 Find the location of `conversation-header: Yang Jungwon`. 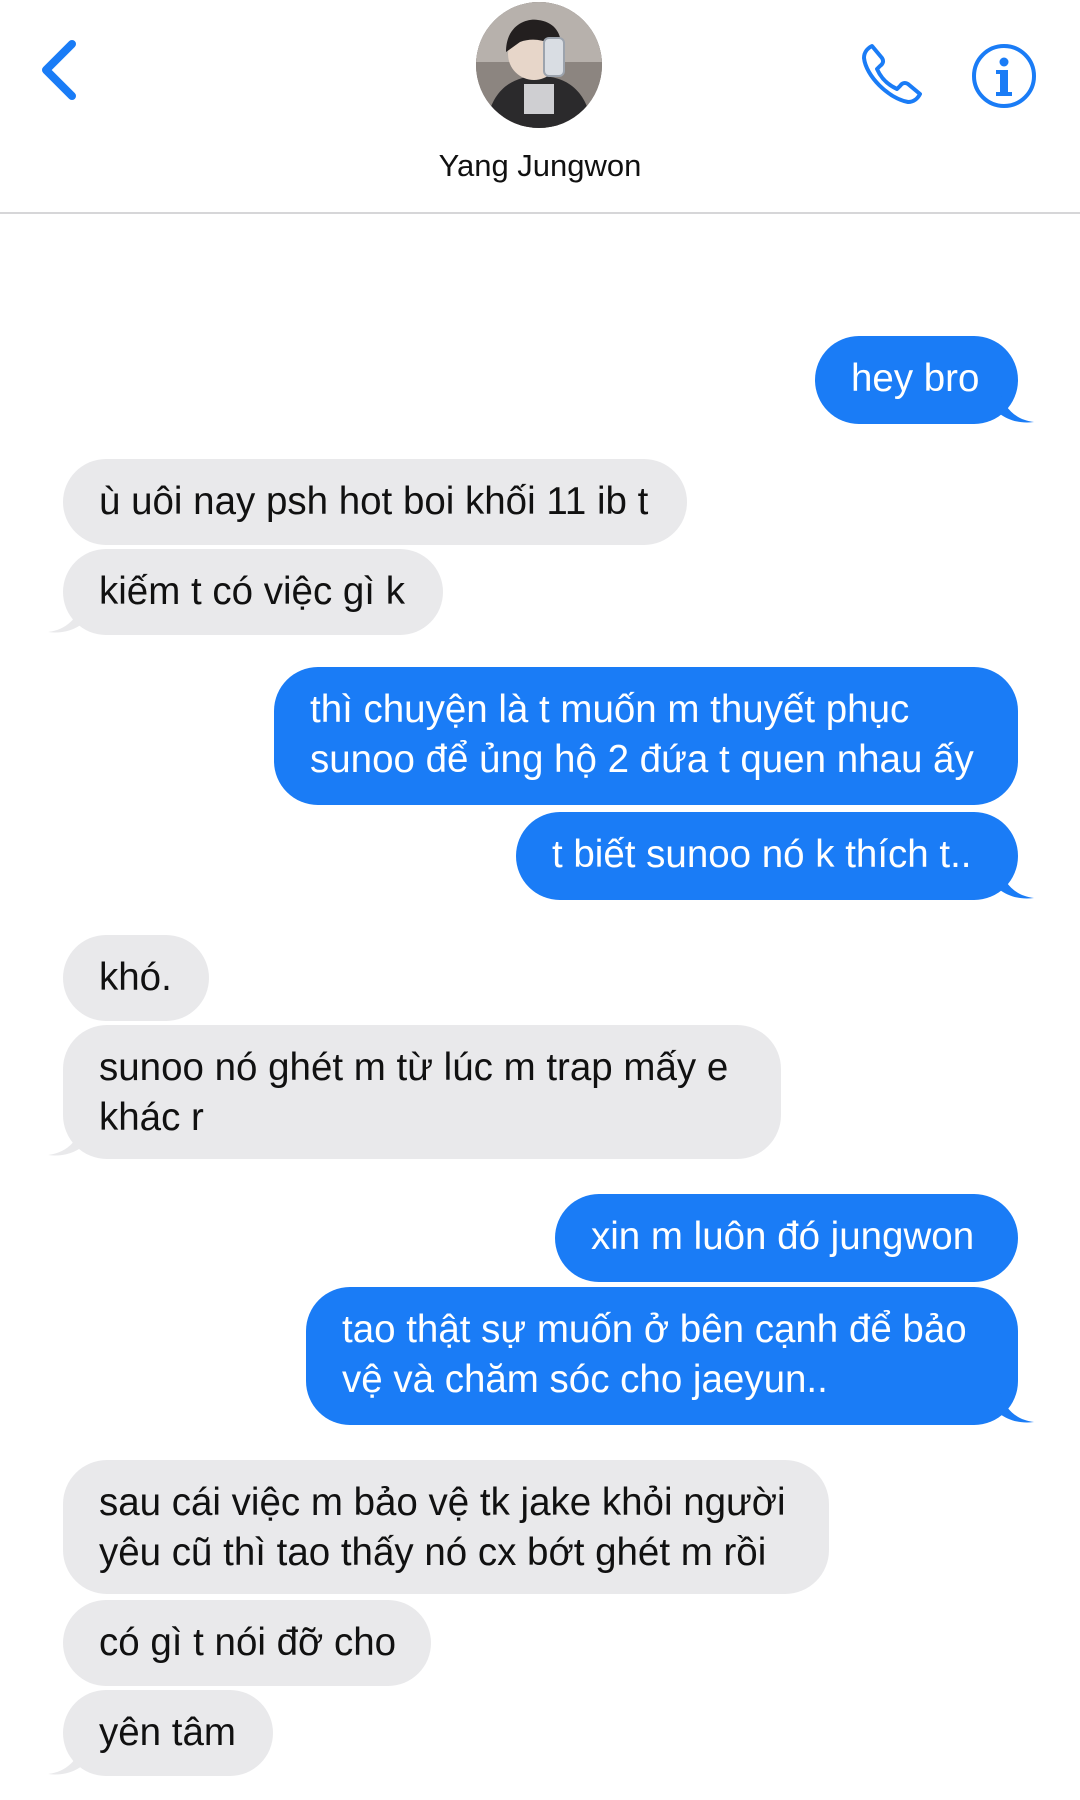

conversation-header: Yang Jungwon is located at coordinates (540, 107).